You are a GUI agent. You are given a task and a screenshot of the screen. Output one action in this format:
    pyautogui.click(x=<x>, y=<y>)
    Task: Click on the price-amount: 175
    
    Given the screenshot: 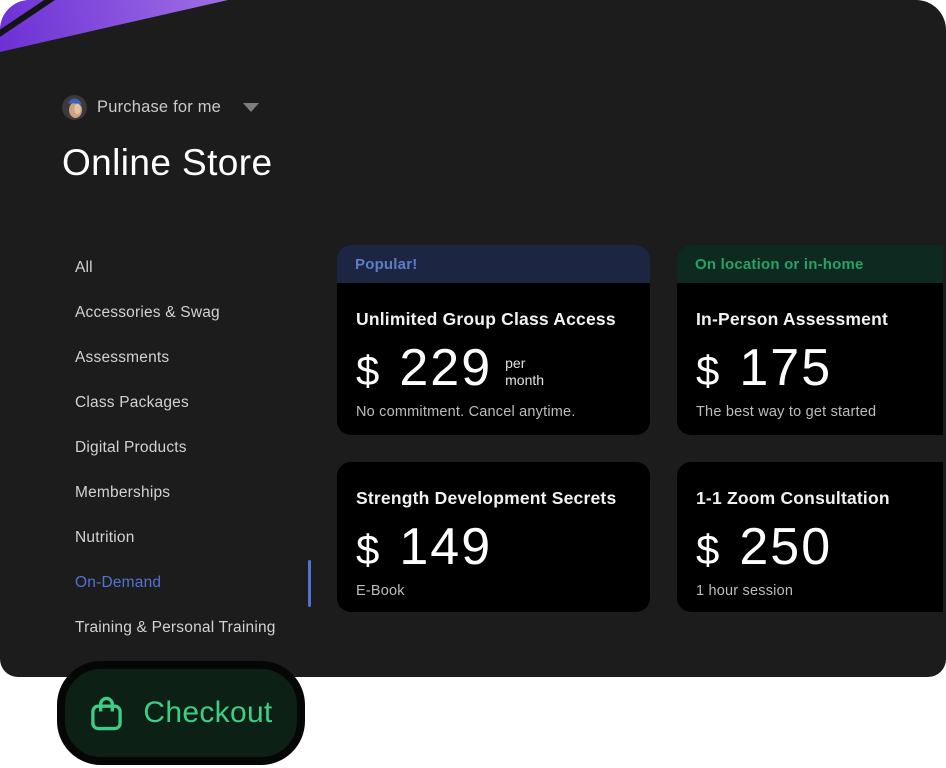 What is the action you would take?
    pyautogui.click(x=786, y=368)
    